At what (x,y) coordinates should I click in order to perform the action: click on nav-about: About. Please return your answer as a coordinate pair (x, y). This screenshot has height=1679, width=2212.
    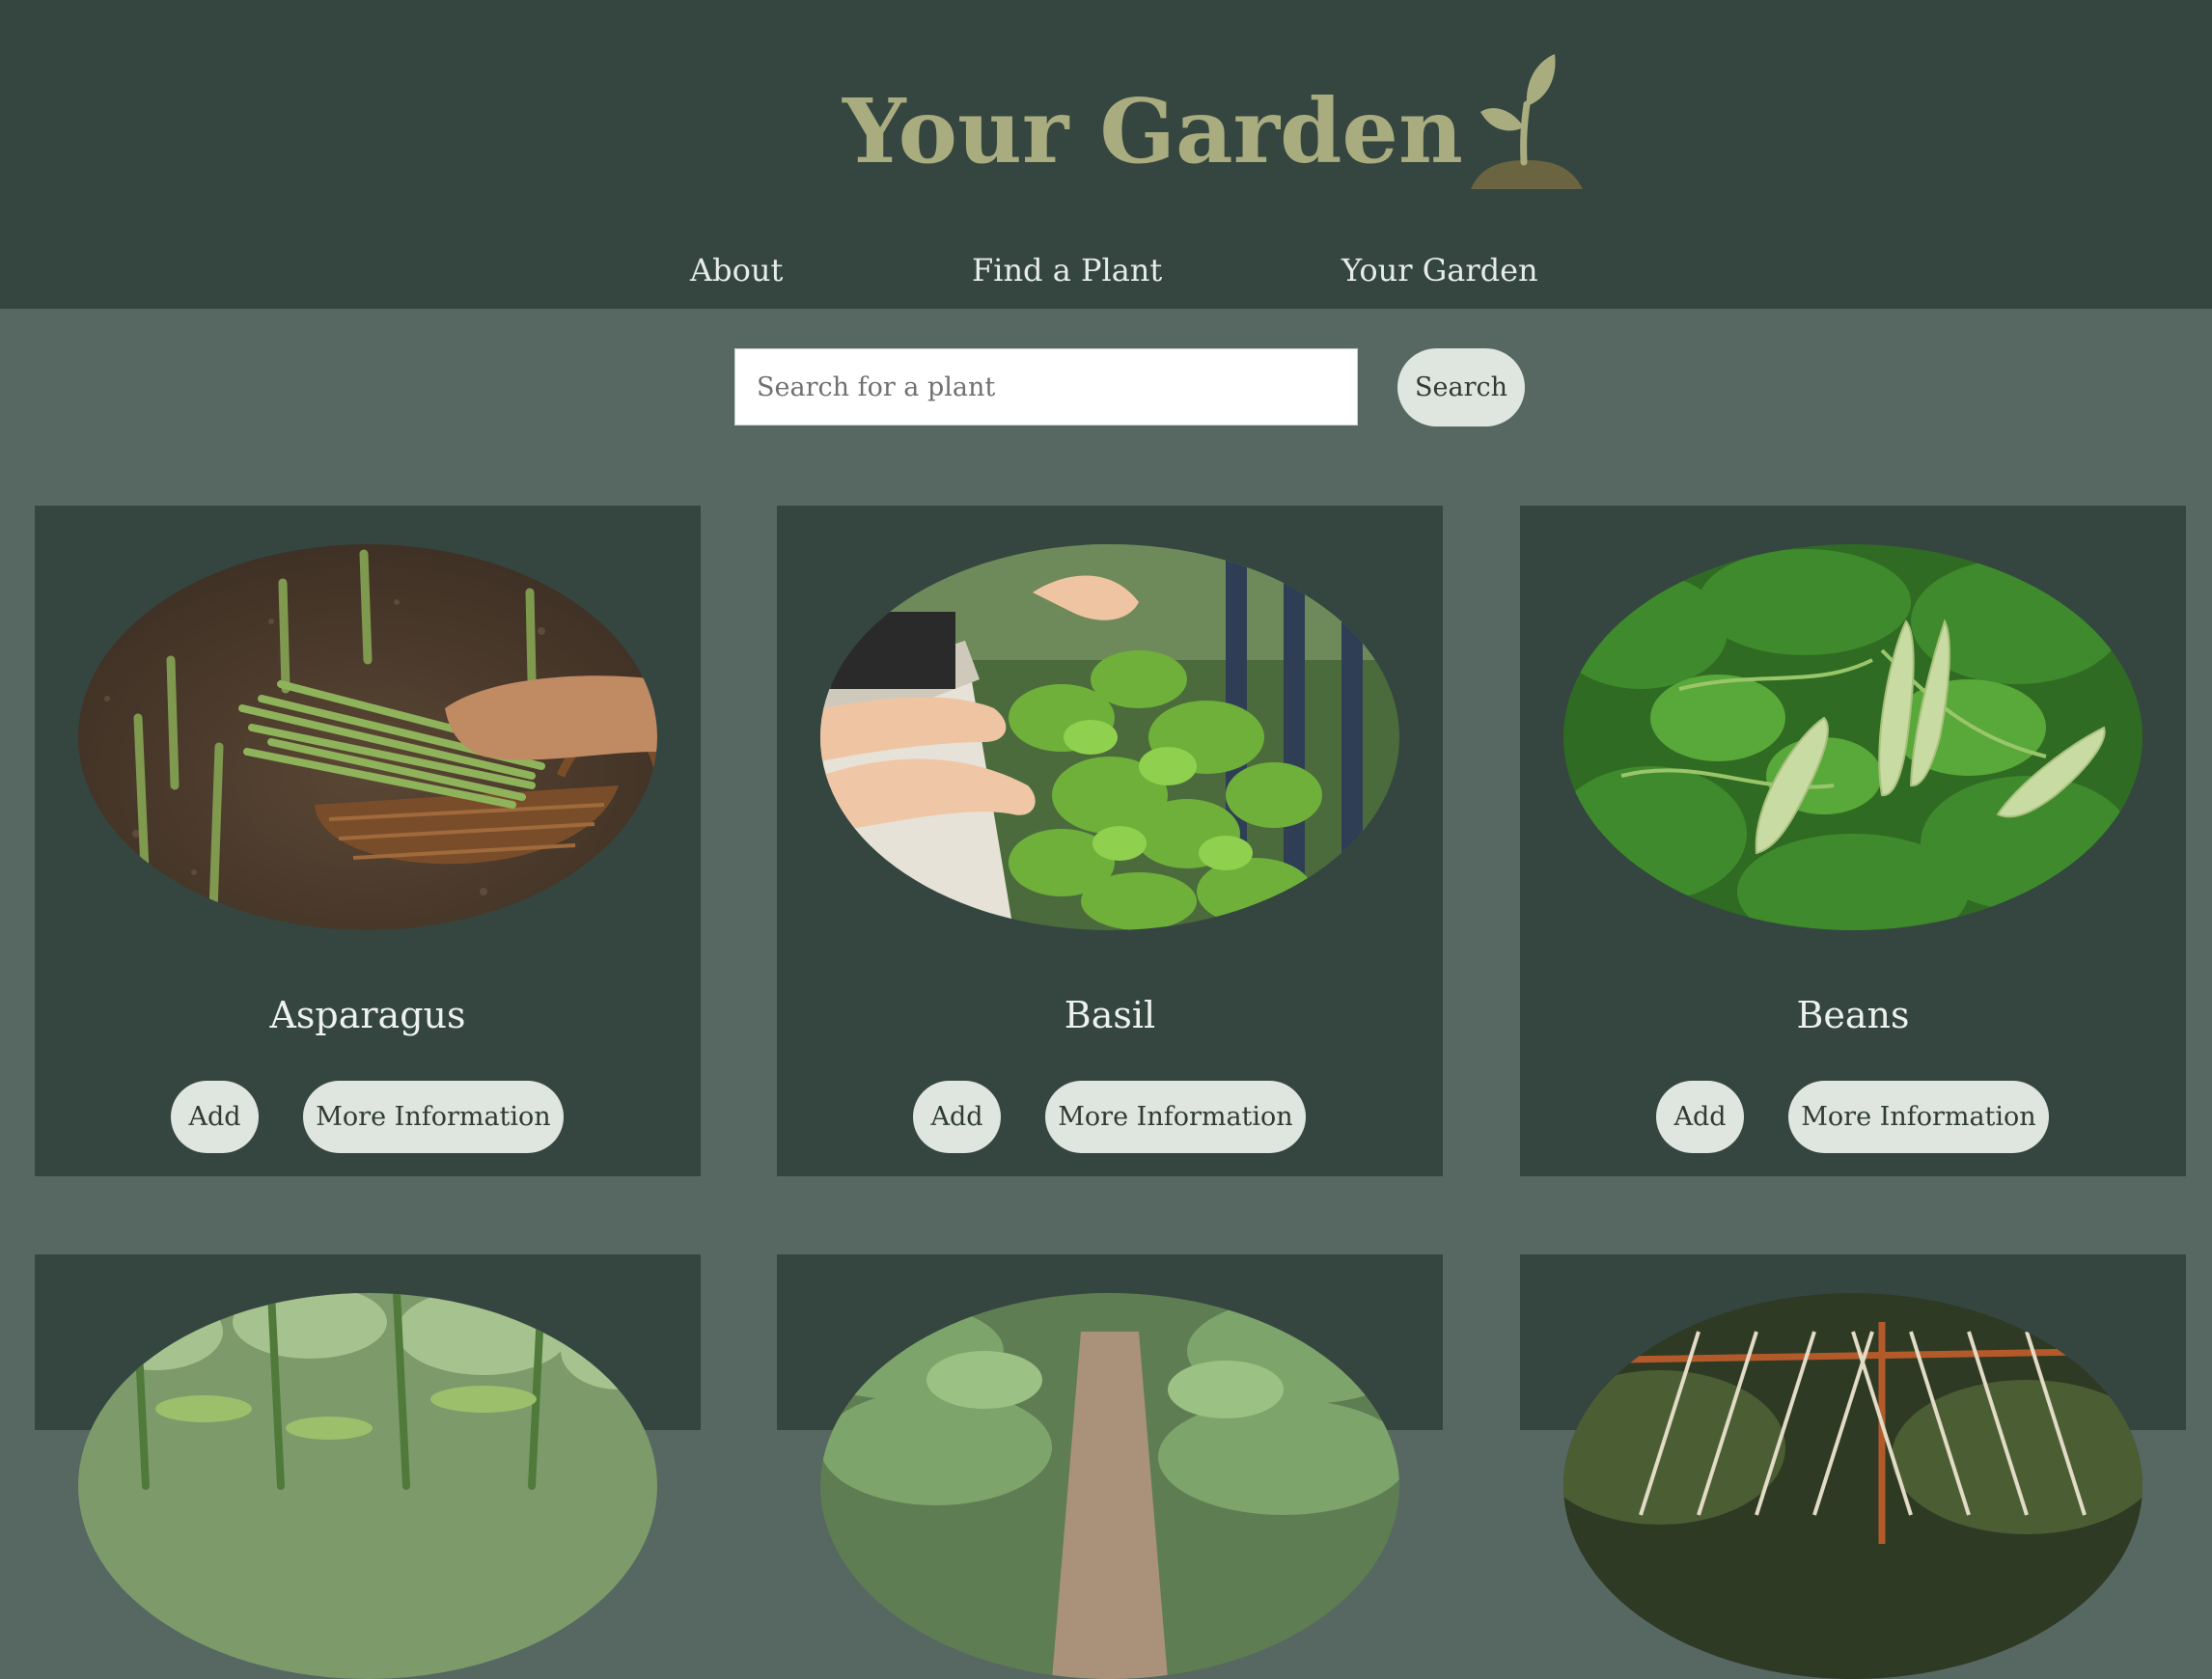
    Looking at the image, I should click on (736, 270).